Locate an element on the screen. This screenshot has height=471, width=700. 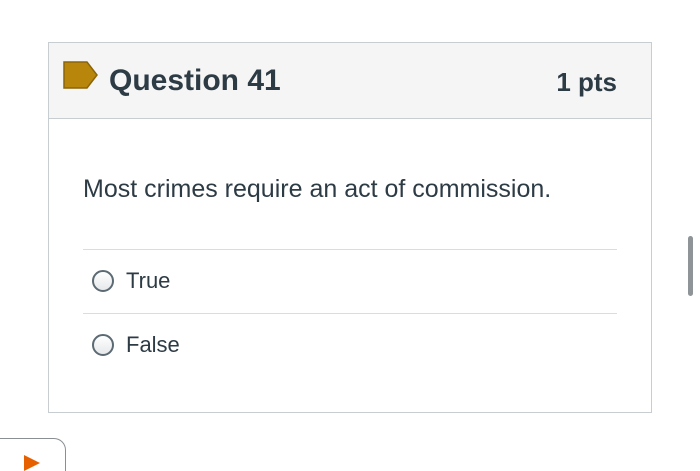
play-icon is located at coordinates (32, 463).